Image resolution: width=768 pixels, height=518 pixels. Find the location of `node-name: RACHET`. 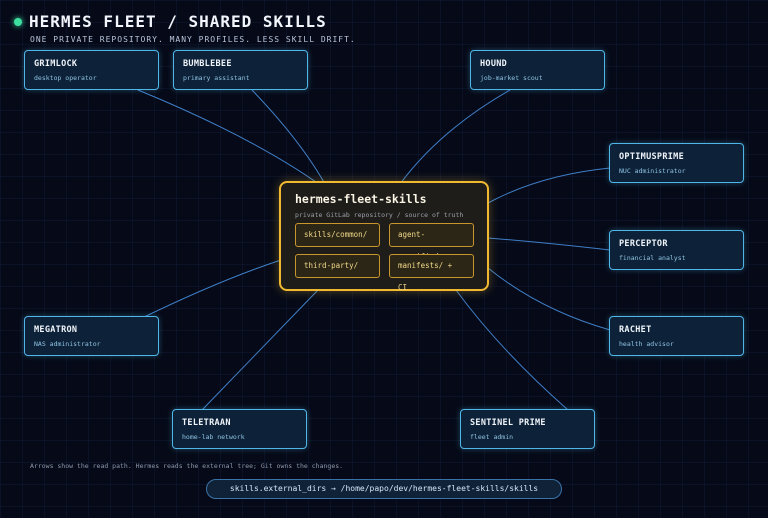

node-name: RACHET is located at coordinates (635, 330).